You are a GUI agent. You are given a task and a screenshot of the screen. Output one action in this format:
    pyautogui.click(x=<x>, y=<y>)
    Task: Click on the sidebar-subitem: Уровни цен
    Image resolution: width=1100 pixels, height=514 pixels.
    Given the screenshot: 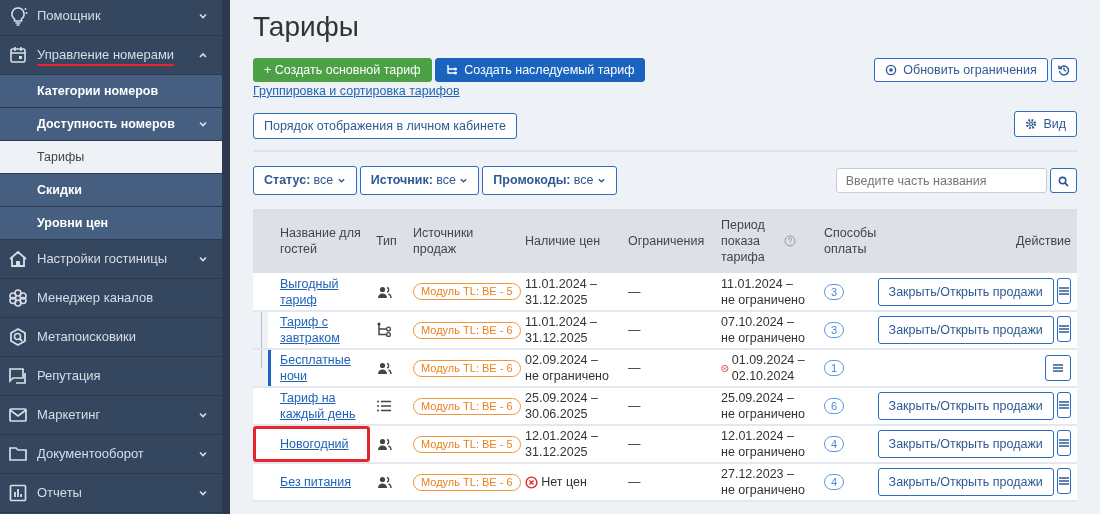 What is the action you would take?
    pyautogui.click(x=111, y=223)
    